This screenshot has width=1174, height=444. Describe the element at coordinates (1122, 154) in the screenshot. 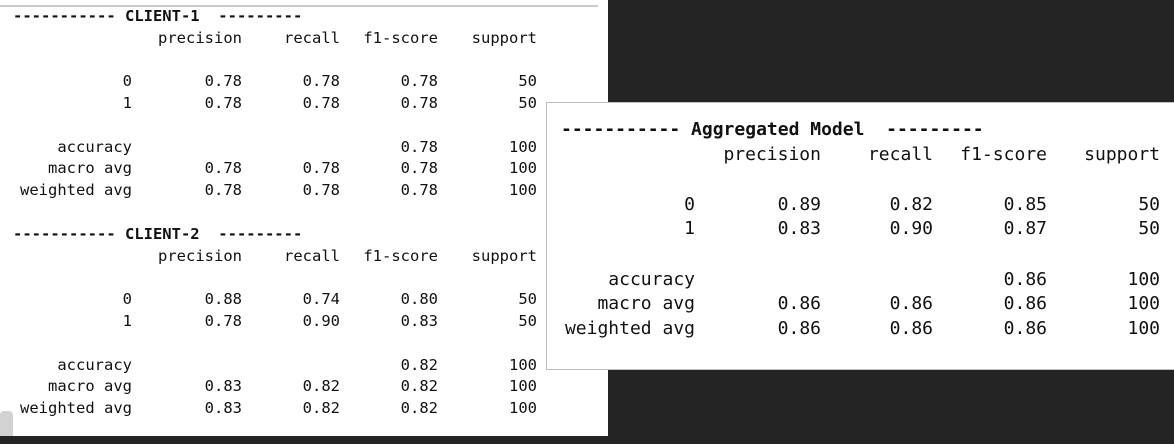

I see `aggregated-header-support: support` at that location.